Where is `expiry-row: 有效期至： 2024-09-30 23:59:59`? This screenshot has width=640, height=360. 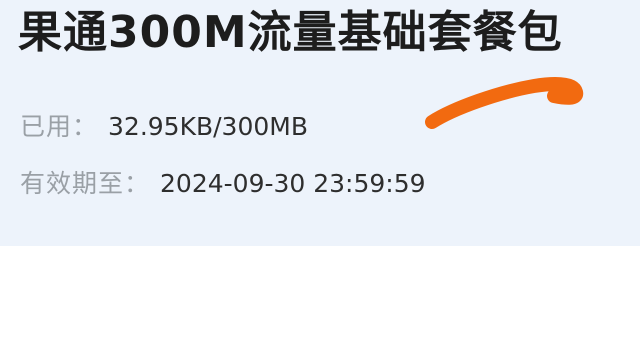 expiry-row: 有效期至： 2024-09-30 23:59:59 is located at coordinates (223, 184).